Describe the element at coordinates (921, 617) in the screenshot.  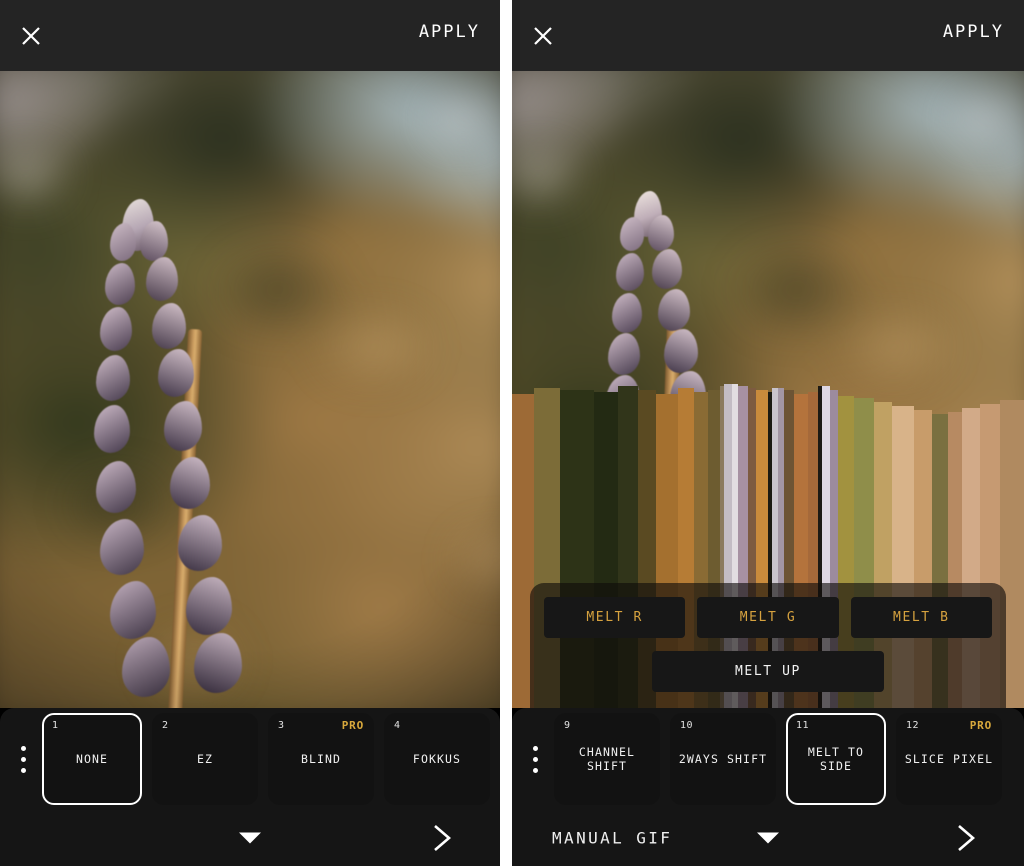
I see `melt-b-button: MELT B` at that location.